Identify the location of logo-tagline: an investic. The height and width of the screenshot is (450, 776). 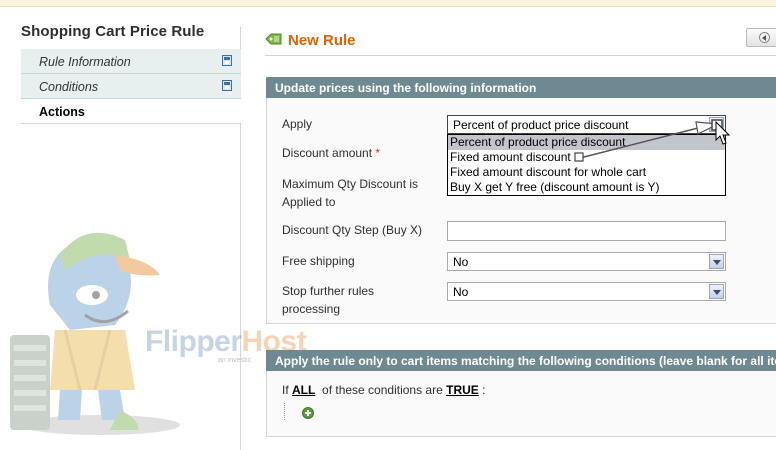
(235, 360).